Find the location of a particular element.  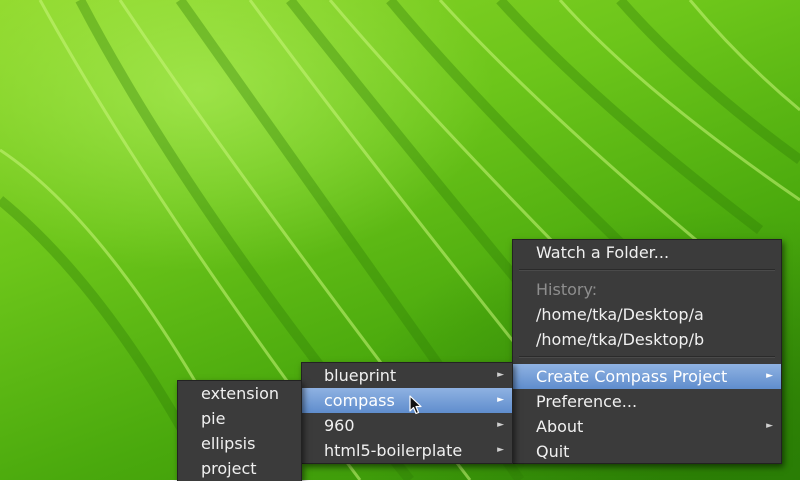

pattern-label: pie is located at coordinates (213, 418).